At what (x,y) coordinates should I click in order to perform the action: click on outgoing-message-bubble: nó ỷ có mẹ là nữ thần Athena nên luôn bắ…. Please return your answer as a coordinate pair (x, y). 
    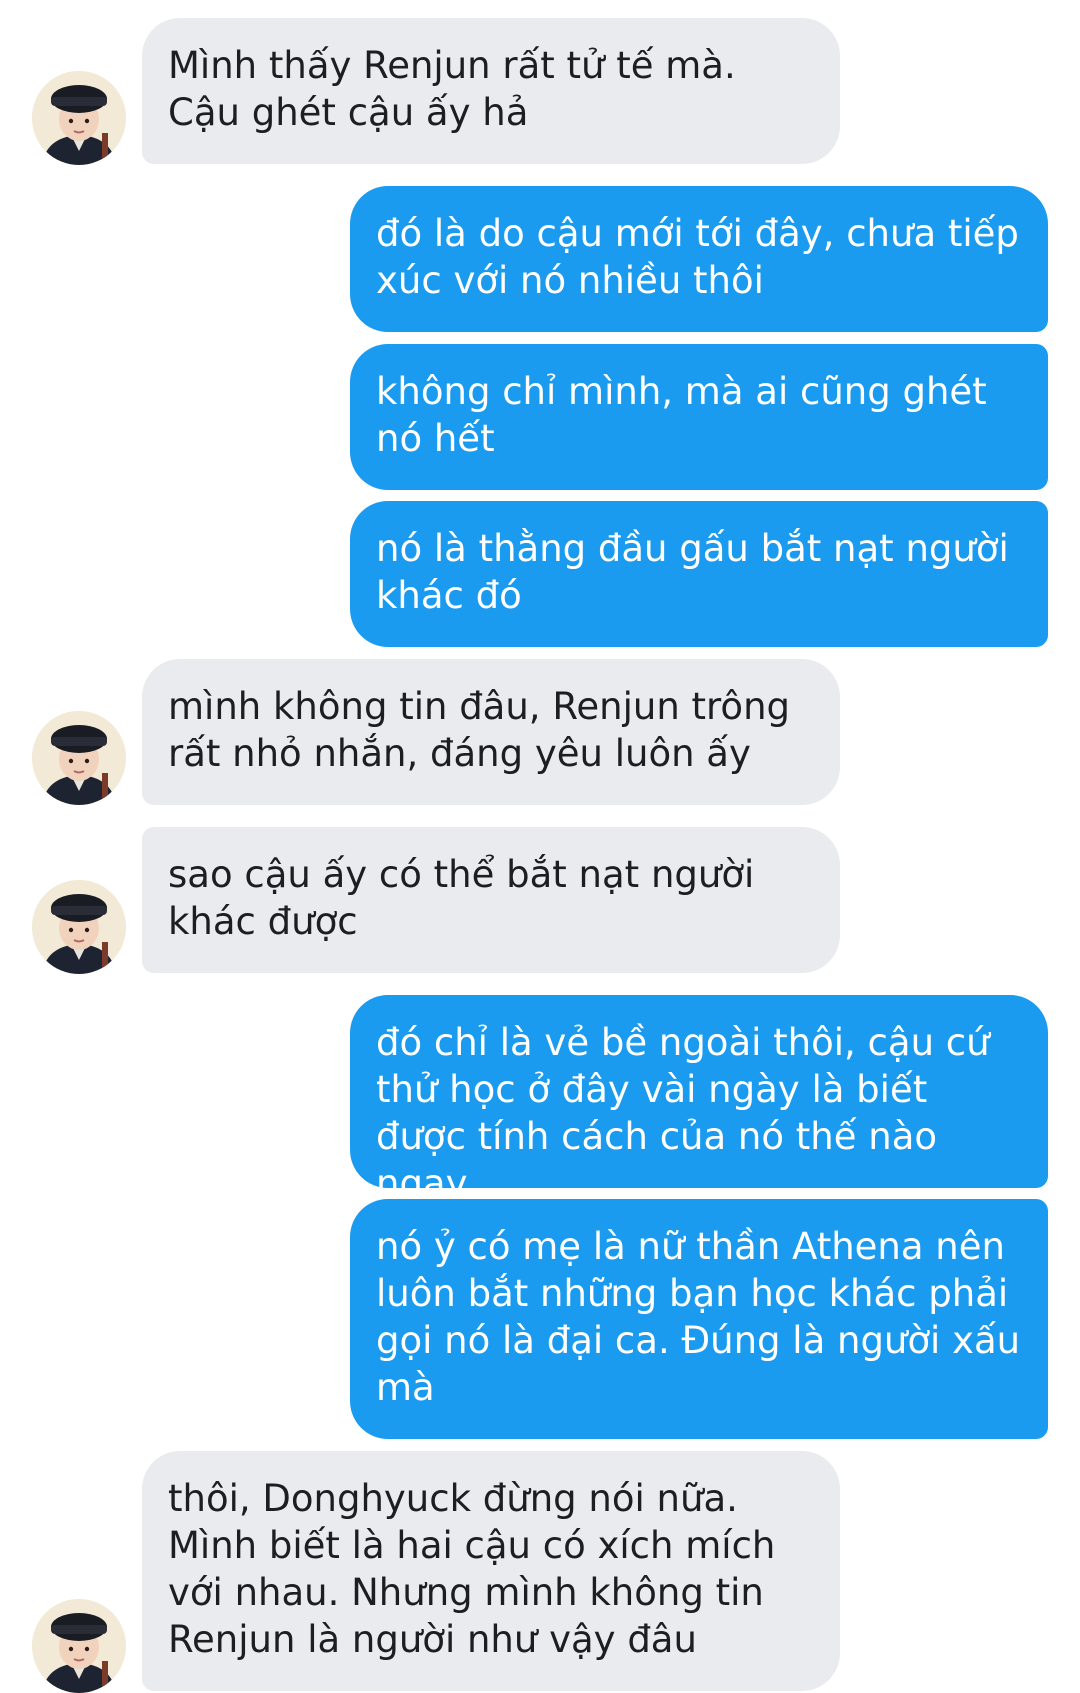
    Looking at the image, I should click on (699, 1319).